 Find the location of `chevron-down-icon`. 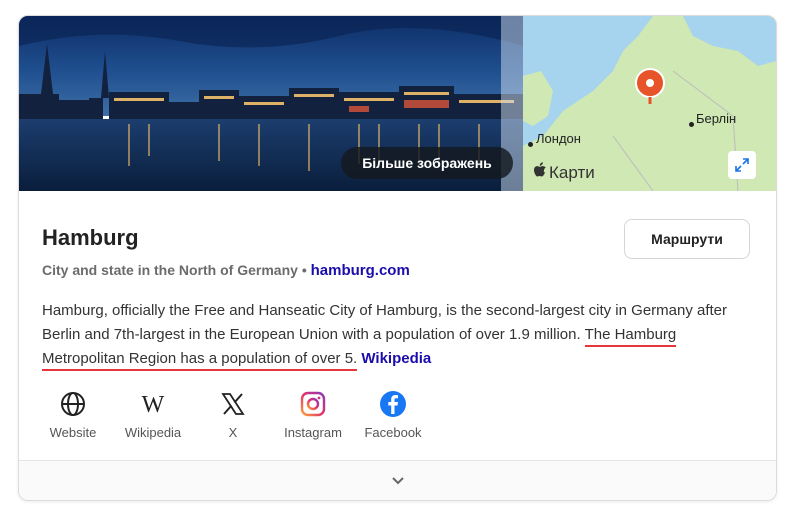

chevron-down-icon is located at coordinates (397, 480).